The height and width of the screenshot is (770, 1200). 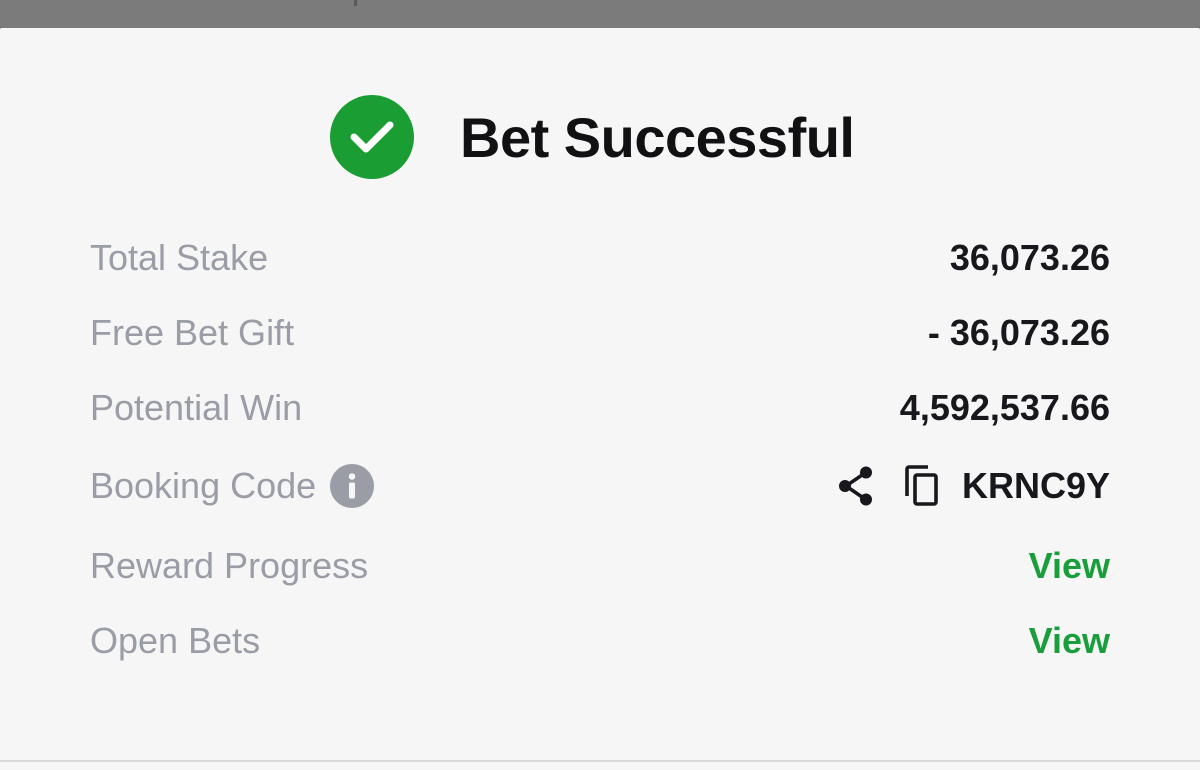 What do you see at coordinates (657, 137) in the screenshot?
I see `page-title: Bet Successful` at bounding box center [657, 137].